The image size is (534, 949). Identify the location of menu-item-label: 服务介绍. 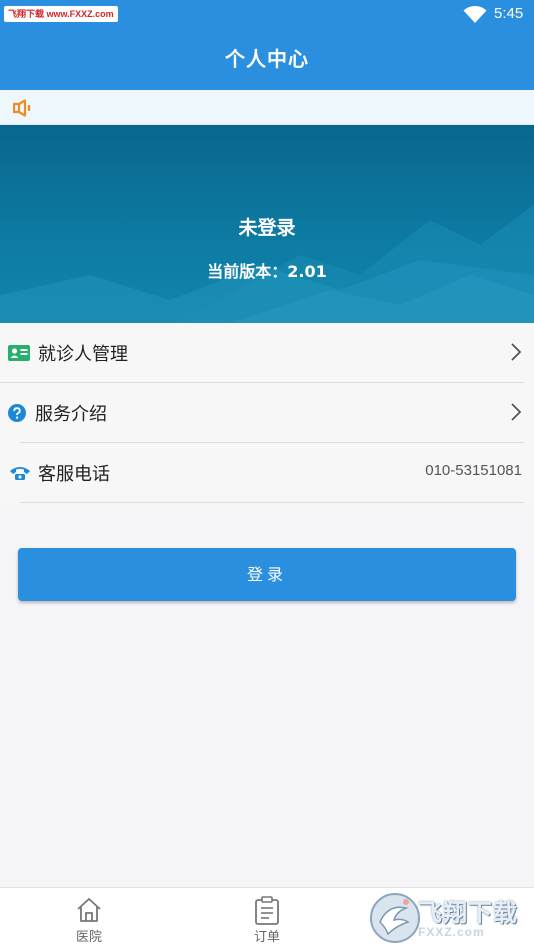
(71, 414).